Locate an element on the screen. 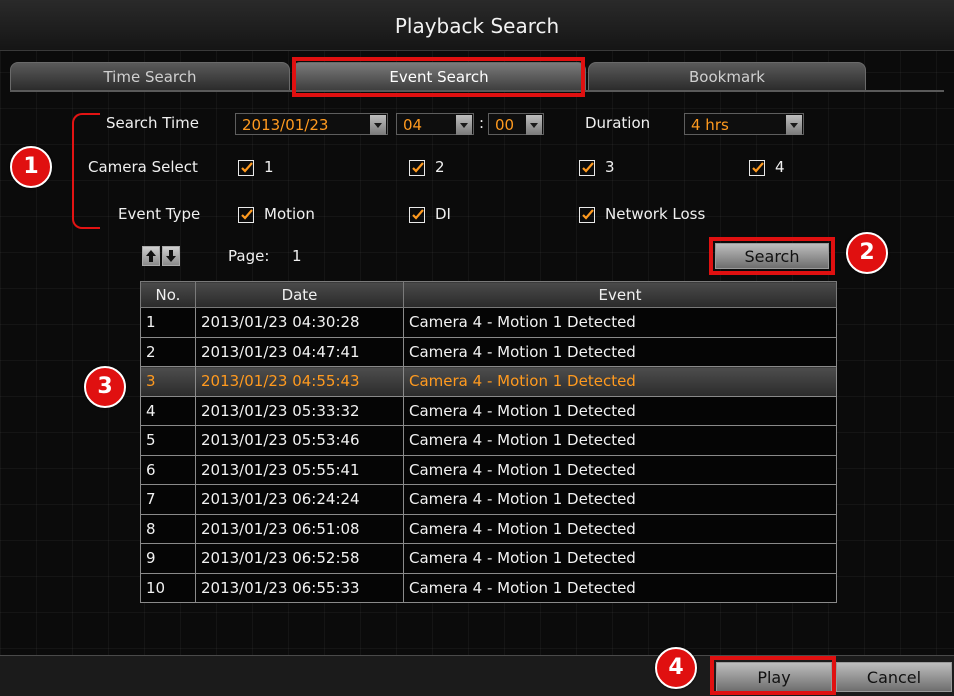 This screenshot has height=696, width=954. network-loss-checkbox is located at coordinates (587, 215).